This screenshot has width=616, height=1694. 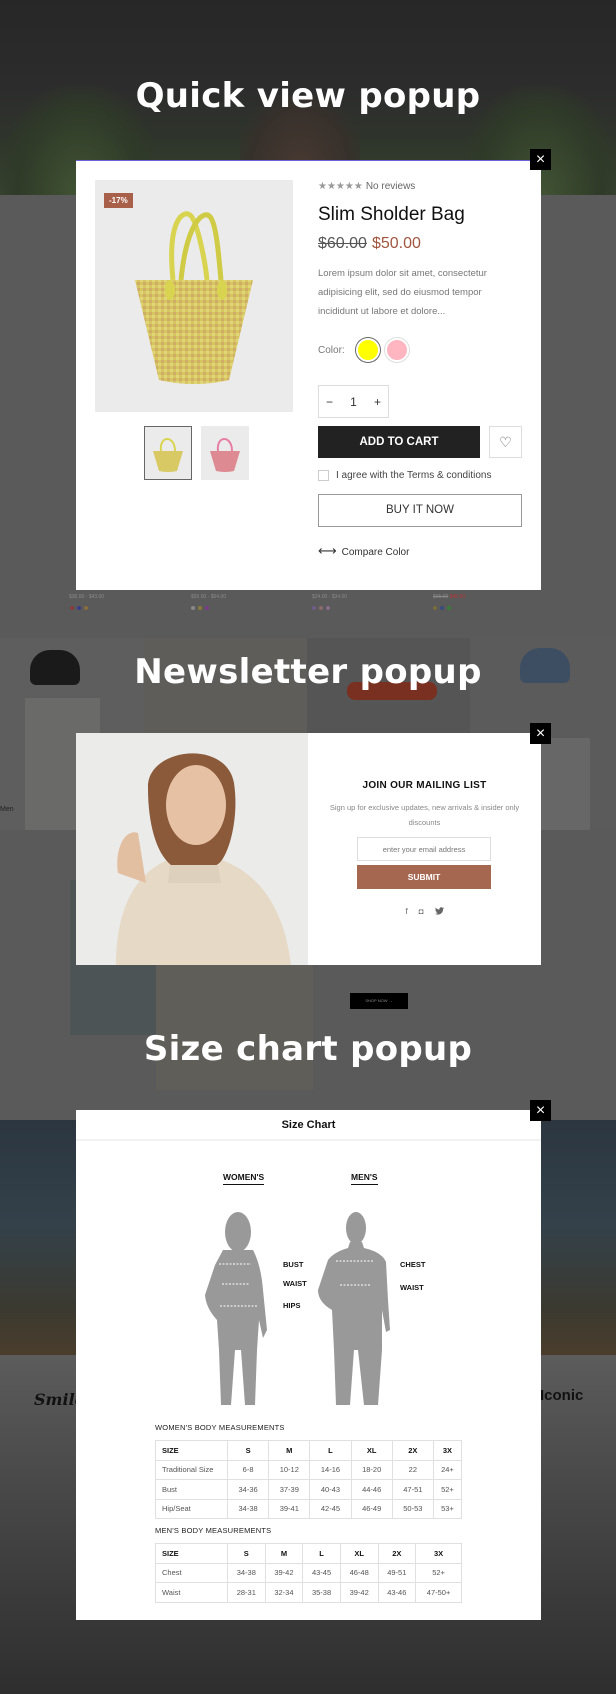 I want to click on basket-bag-image, so click(x=194, y=297).